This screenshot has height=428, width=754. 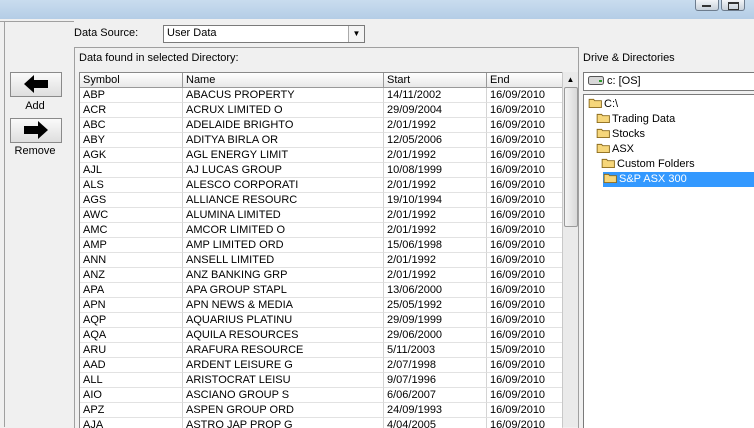 I want to click on symbol-cell: AMC, so click(x=131, y=230).